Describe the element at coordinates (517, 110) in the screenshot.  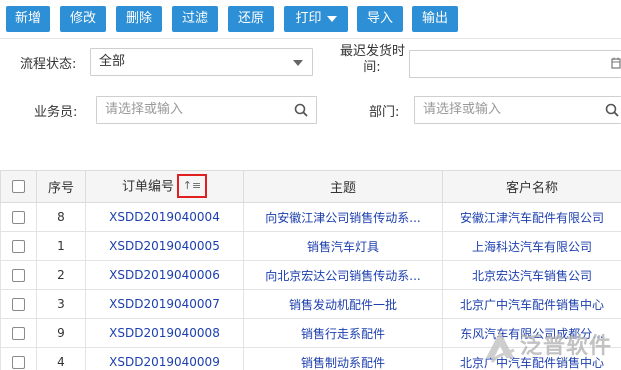
I see `department-input: 请选择或输入` at that location.